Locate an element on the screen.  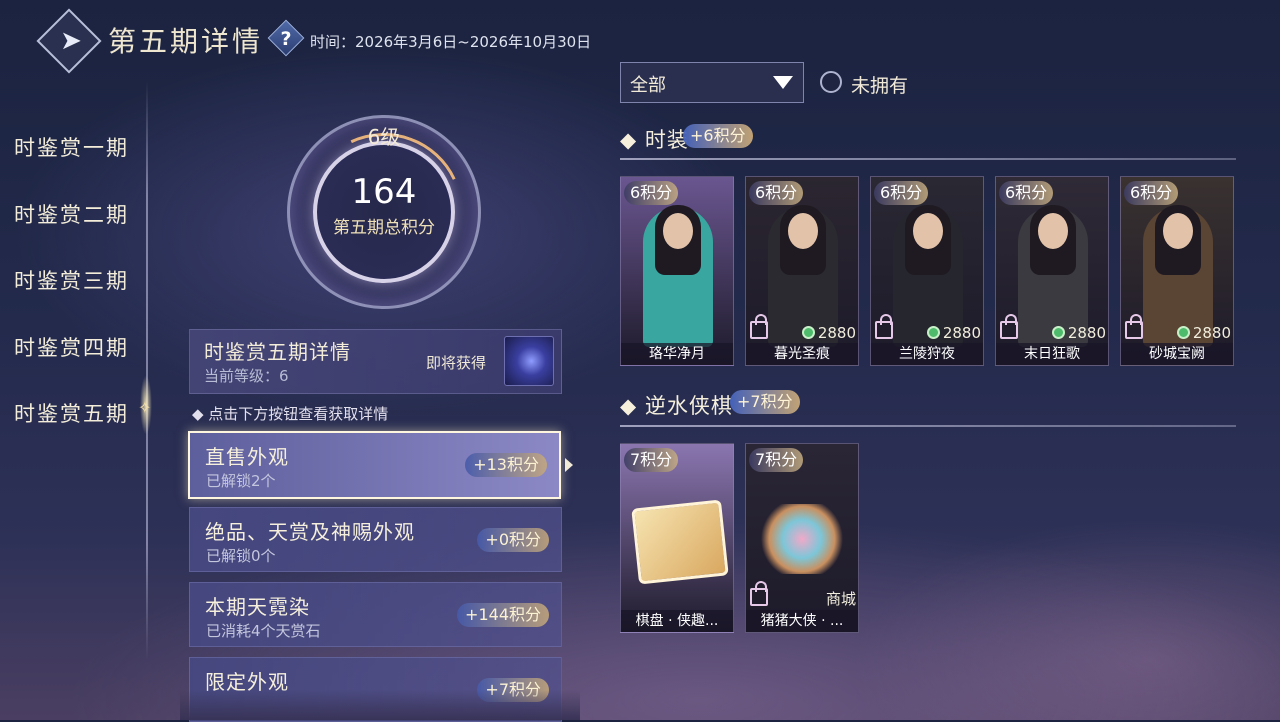
section-title-text: 逆水侠棋 is located at coordinates (688, 406).